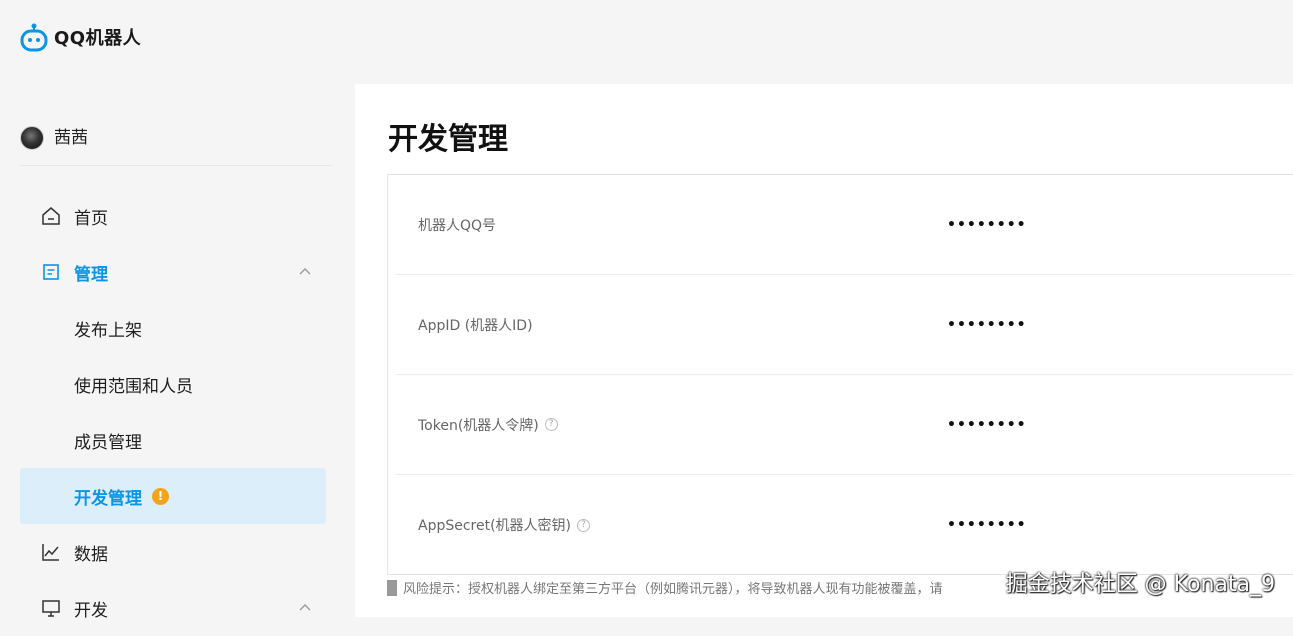 This screenshot has width=1293, height=636. I want to click on sidebar-item-label: 首页, so click(91, 218).